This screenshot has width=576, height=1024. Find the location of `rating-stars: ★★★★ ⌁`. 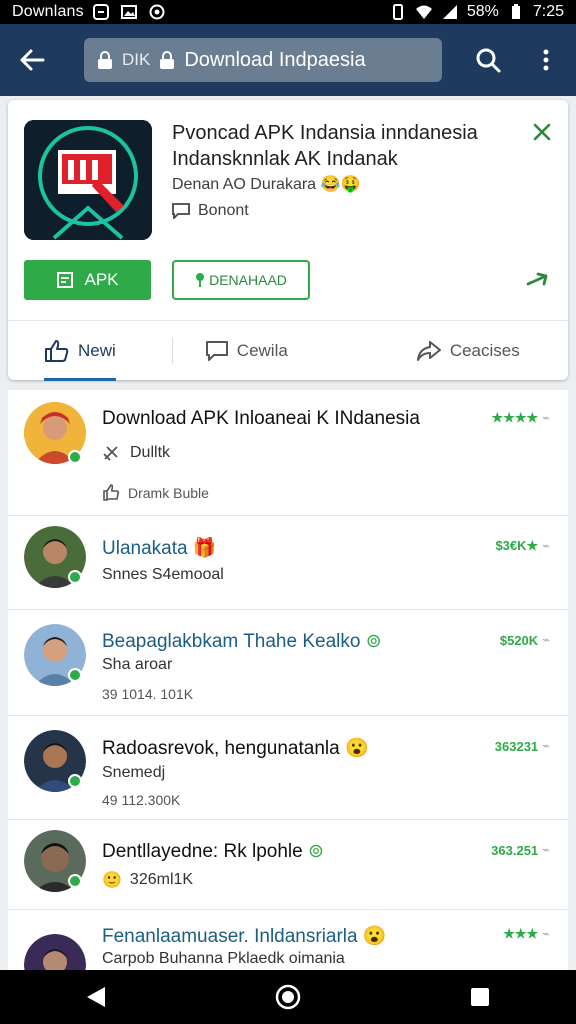

rating-stars: ★★★★ ⌁ is located at coordinates (521, 418).